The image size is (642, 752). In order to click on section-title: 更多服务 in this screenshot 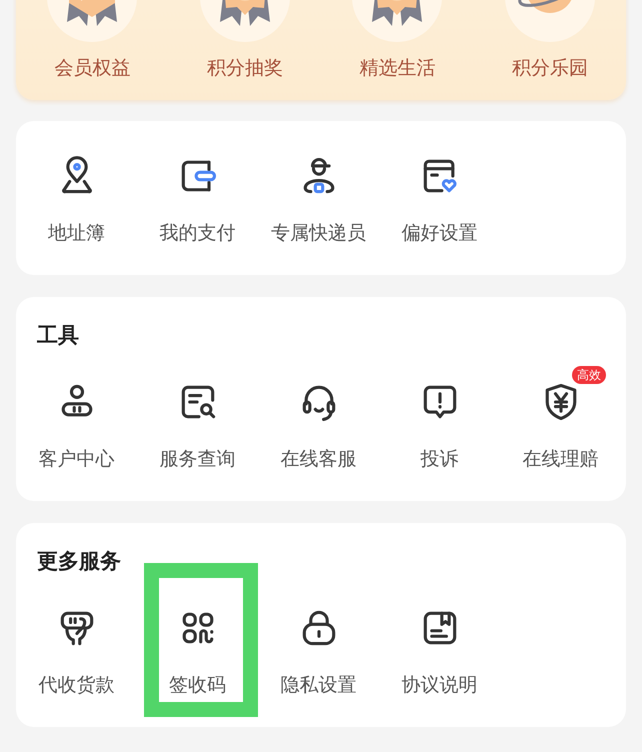, I will do `click(79, 561)`.